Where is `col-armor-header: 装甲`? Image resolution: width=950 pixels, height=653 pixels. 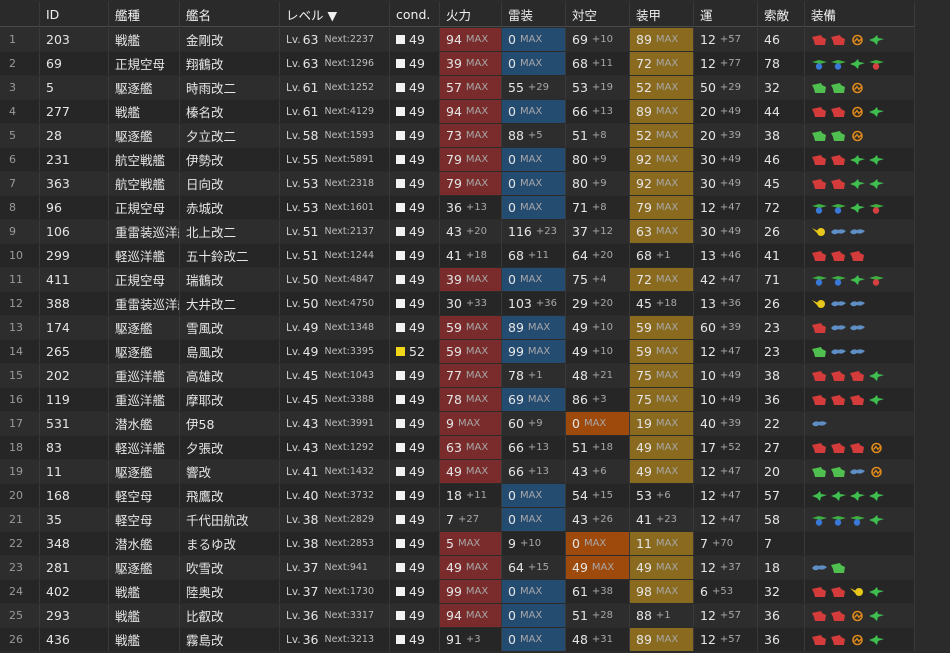
col-armor-header: 装甲 is located at coordinates (662, 14).